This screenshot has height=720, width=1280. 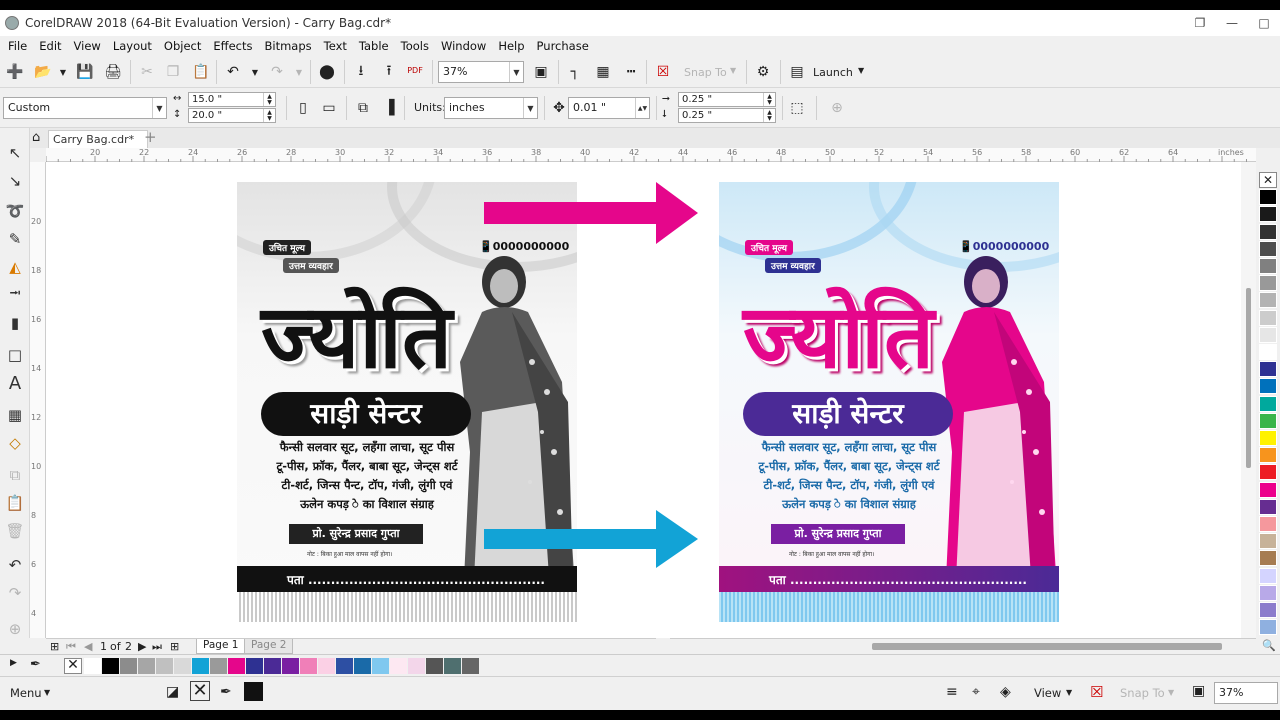 What do you see at coordinates (174, 646) in the screenshot?
I see `add-page-after-icon: ⊞` at bounding box center [174, 646].